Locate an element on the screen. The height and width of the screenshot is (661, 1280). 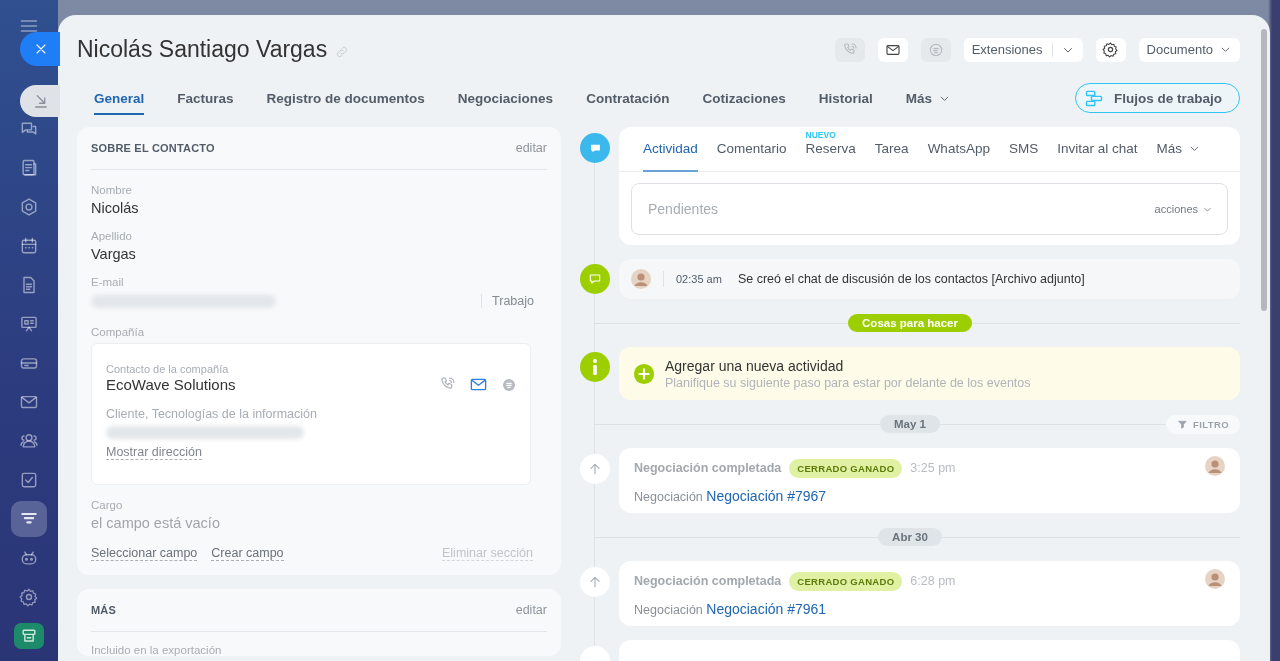
workflows-button: Flujos de trabajo is located at coordinates (1157, 98).